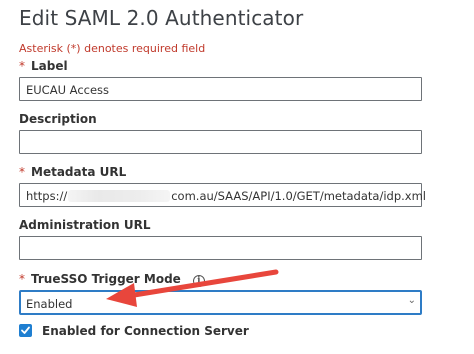 Image resolution: width=474 pixels, height=354 pixels. Describe the element at coordinates (43, 66) in the screenshot. I see `label-field-label: * Label` at that location.